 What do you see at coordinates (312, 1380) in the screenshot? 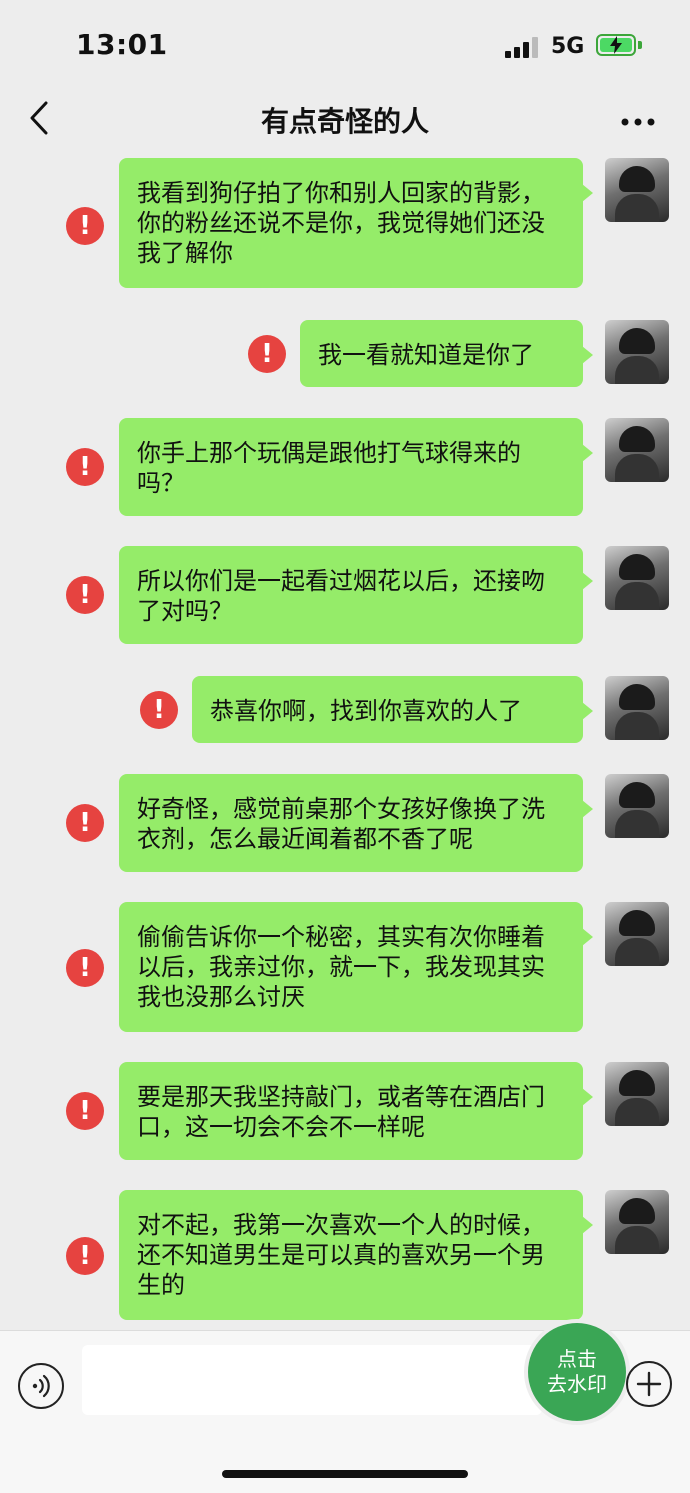
I see `message-input` at bounding box center [312, 1380].